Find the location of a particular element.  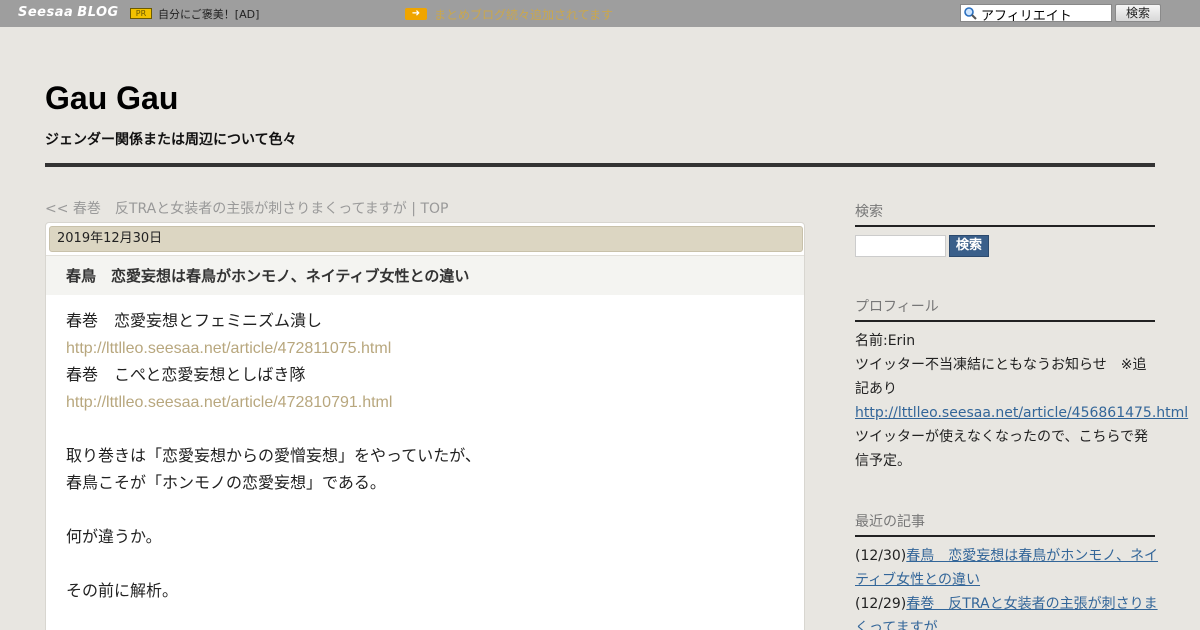

profile-notice-line2: 記あり is located at coordinates (876, 389).